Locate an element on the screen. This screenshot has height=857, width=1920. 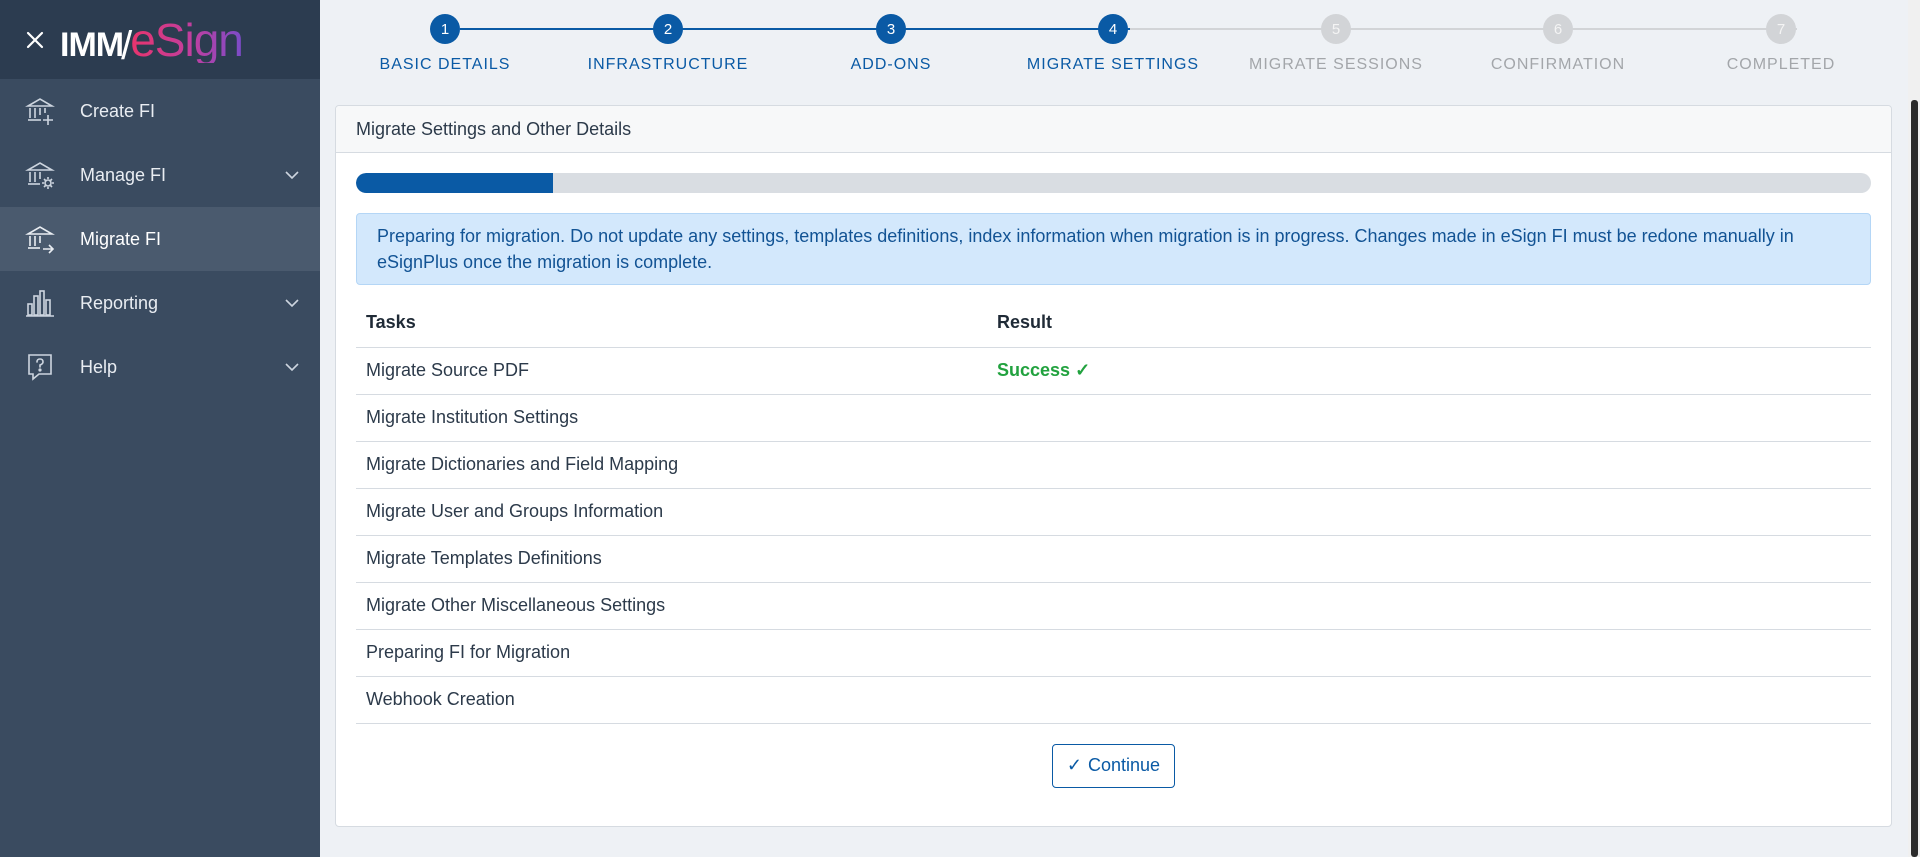
task-name: Migrate Other Miscellaneous Settings is located at coordinates (671, 606).